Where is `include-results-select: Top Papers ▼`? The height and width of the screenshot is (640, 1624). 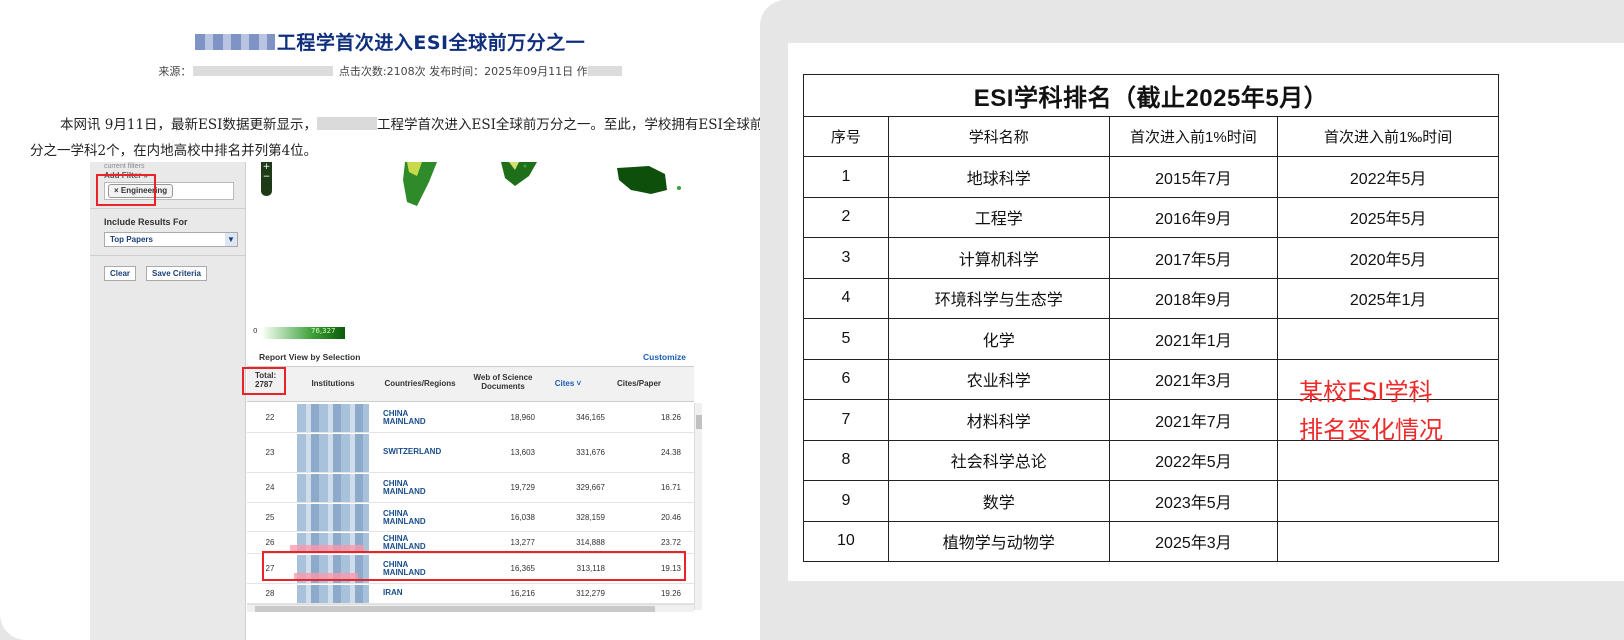
include-results-select: Top Papers ▼ is located at coordinates (171, 239).